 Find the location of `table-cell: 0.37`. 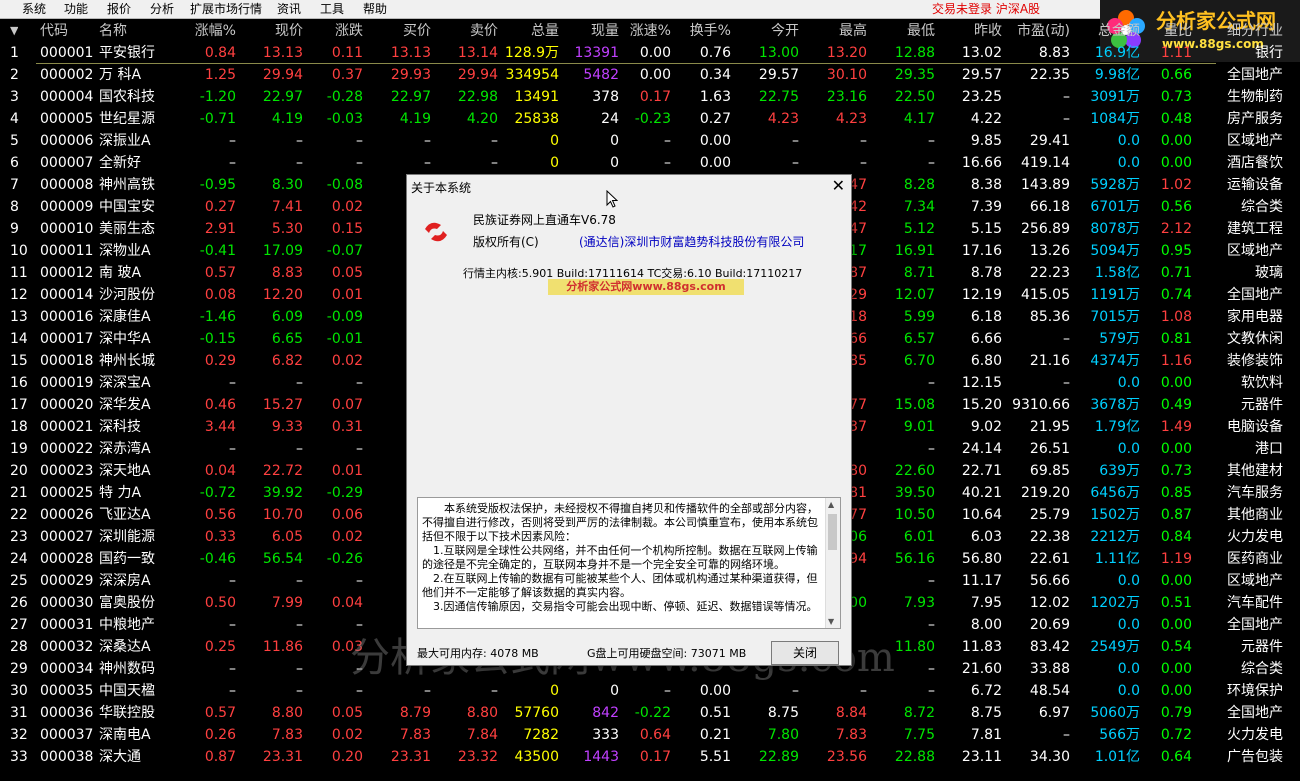

table-cell: 0.37 is located at coordinates (347, 75).